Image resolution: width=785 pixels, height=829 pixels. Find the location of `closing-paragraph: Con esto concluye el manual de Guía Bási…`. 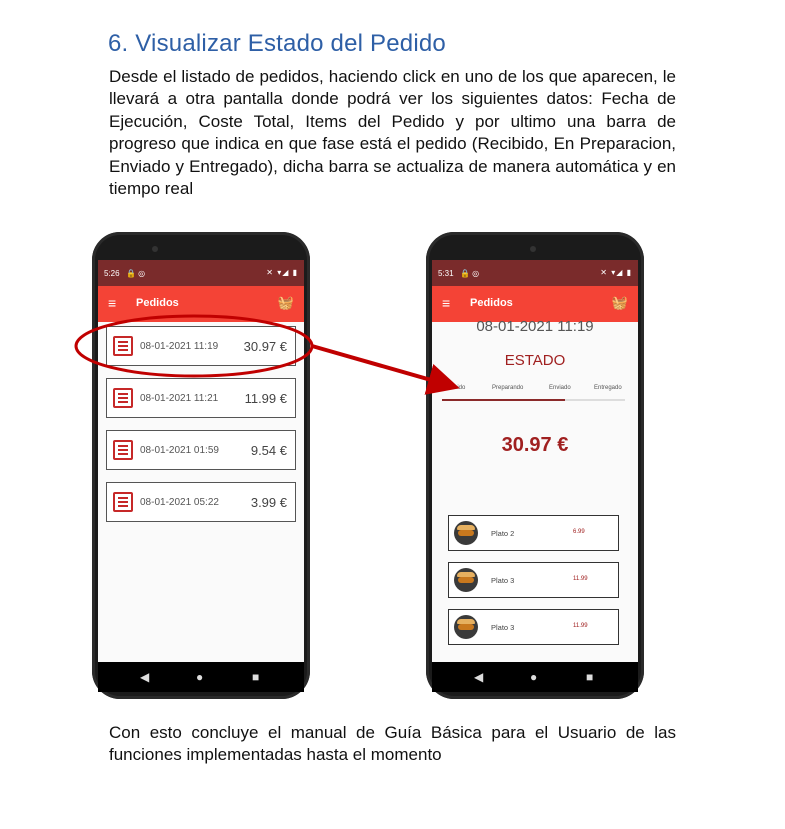

closing-paragraph: Con esto concluye el manual de Guía Bási… is located at coordinates (392, 744).